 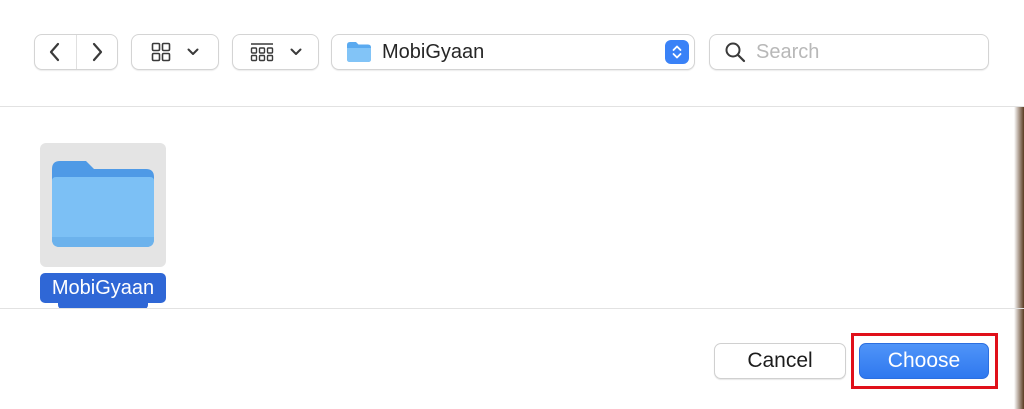 I want to click on folder-item: MobiGyaan, so click(x=103, y=226).